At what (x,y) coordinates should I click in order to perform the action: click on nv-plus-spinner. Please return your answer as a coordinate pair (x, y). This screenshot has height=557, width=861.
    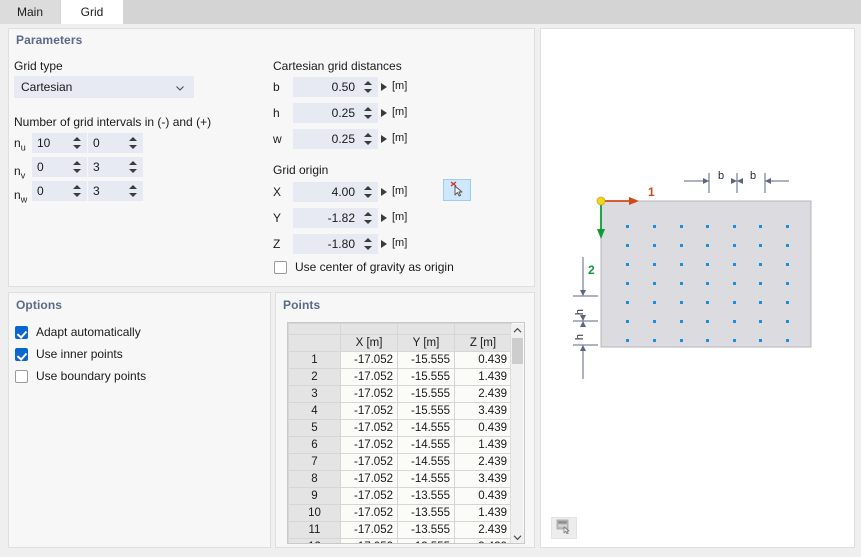
    Looking at the image, I should click on (133, 167).